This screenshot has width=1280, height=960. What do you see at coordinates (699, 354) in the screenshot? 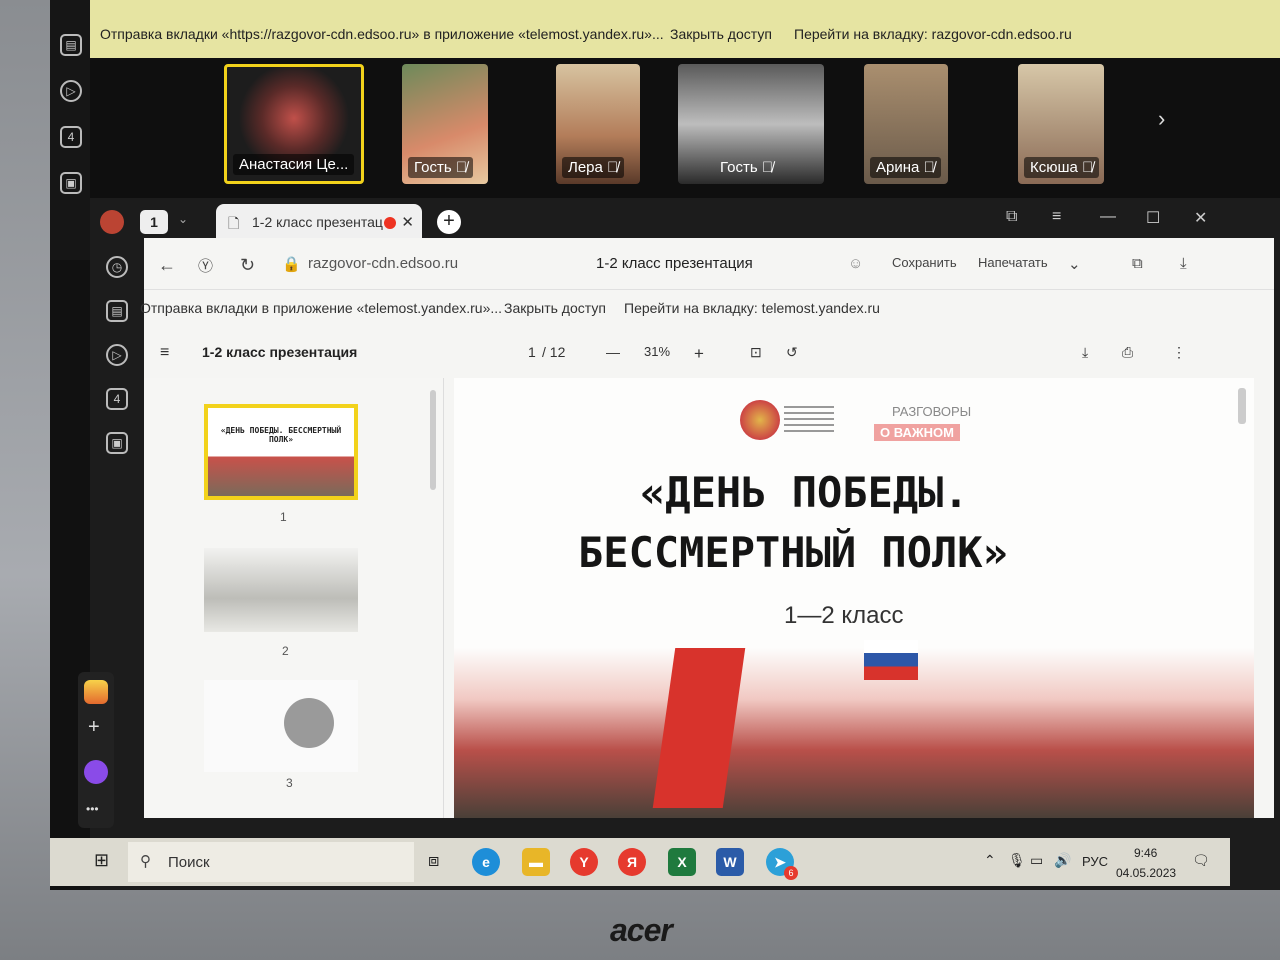
I see `zoom-in-icon: +` at bounding box center [699, 354].